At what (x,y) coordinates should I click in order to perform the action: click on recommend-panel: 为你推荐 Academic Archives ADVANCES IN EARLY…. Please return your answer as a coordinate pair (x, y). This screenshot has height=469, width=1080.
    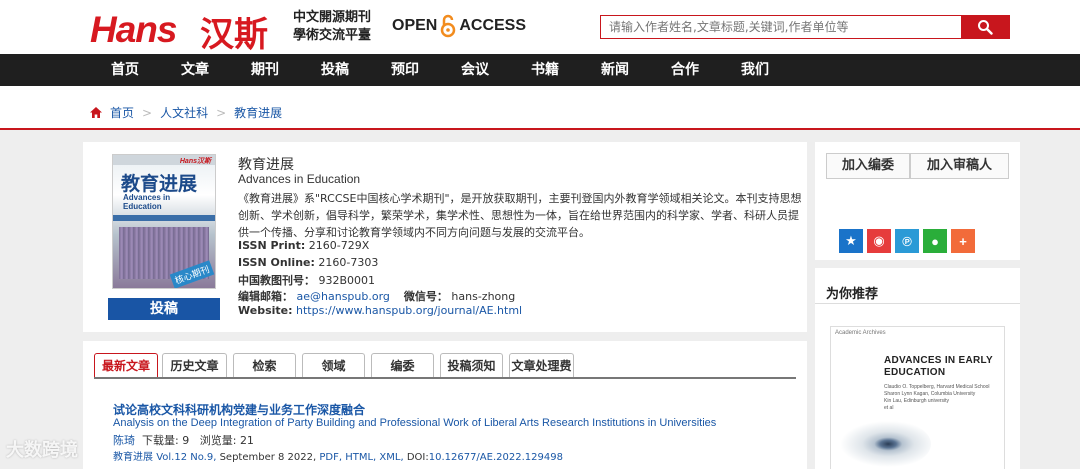
    Looking at the image, I should click on (917, 368).